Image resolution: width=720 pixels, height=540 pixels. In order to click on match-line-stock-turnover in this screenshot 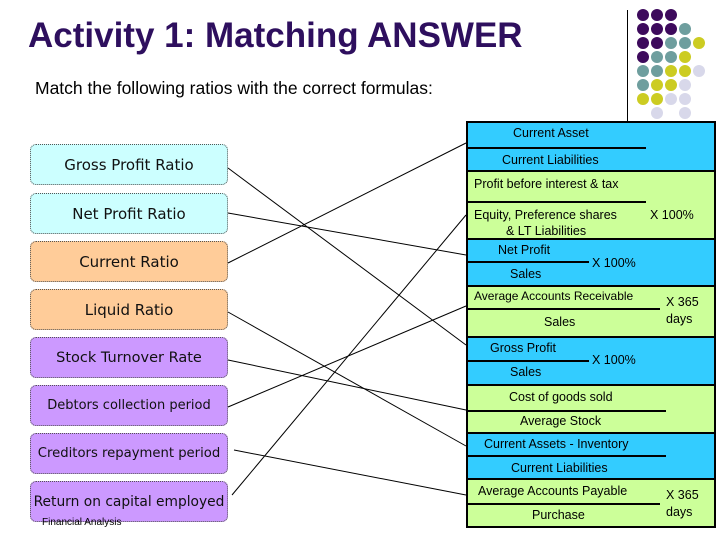, I will do `click(347, 385)`.